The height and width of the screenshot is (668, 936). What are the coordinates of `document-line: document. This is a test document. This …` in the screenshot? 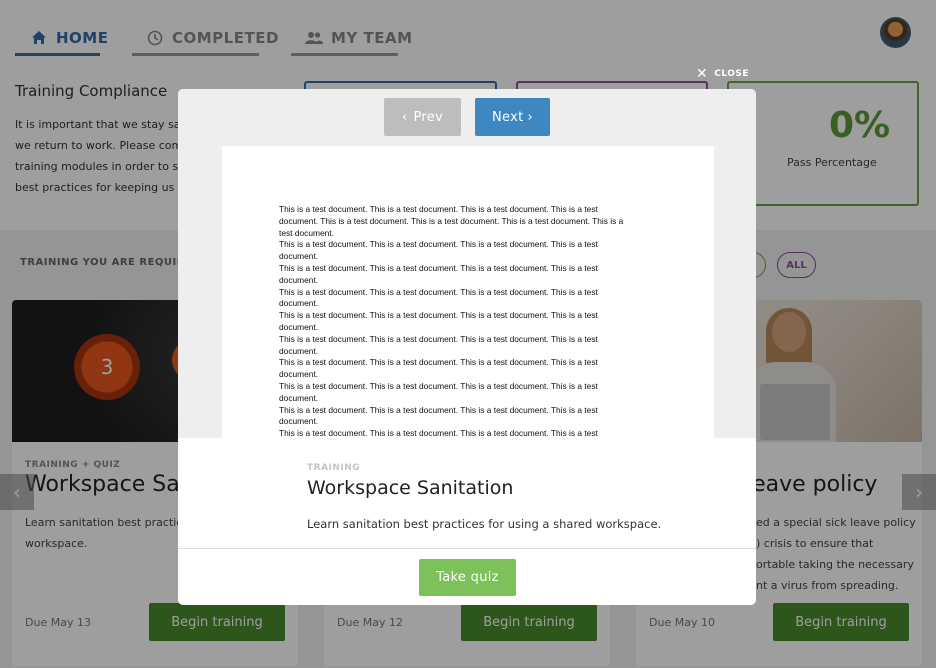 It's located at (451, 220).